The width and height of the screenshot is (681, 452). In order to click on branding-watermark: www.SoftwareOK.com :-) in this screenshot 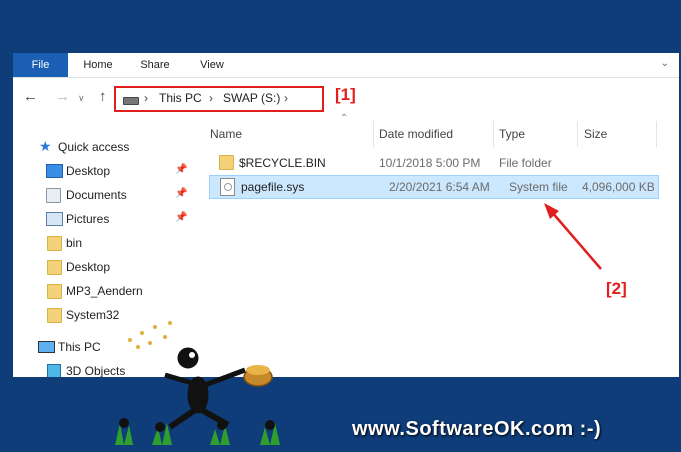, I will do `click(477, 429)`.